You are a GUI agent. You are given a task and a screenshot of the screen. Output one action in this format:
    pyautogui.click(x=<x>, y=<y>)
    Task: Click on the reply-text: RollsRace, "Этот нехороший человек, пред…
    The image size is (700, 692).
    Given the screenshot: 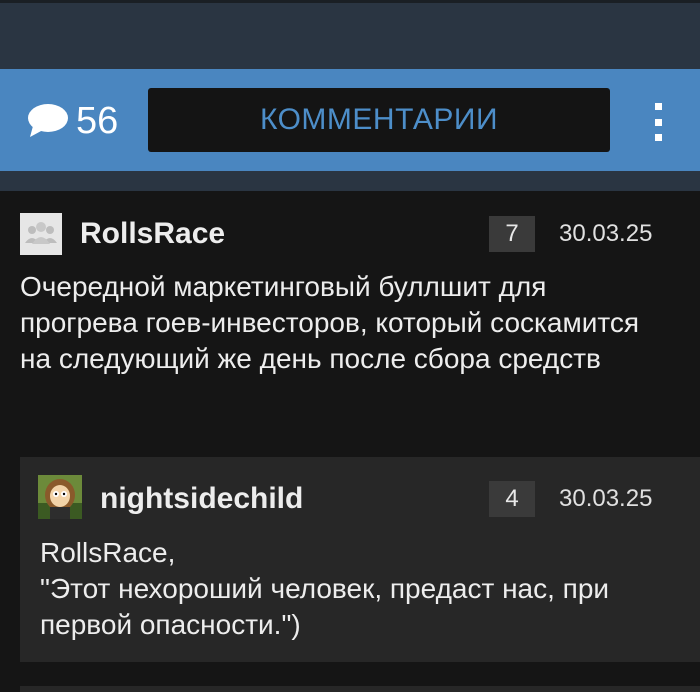 What is the action you would take?
    pyautogui.click(x=325, y=588)
    